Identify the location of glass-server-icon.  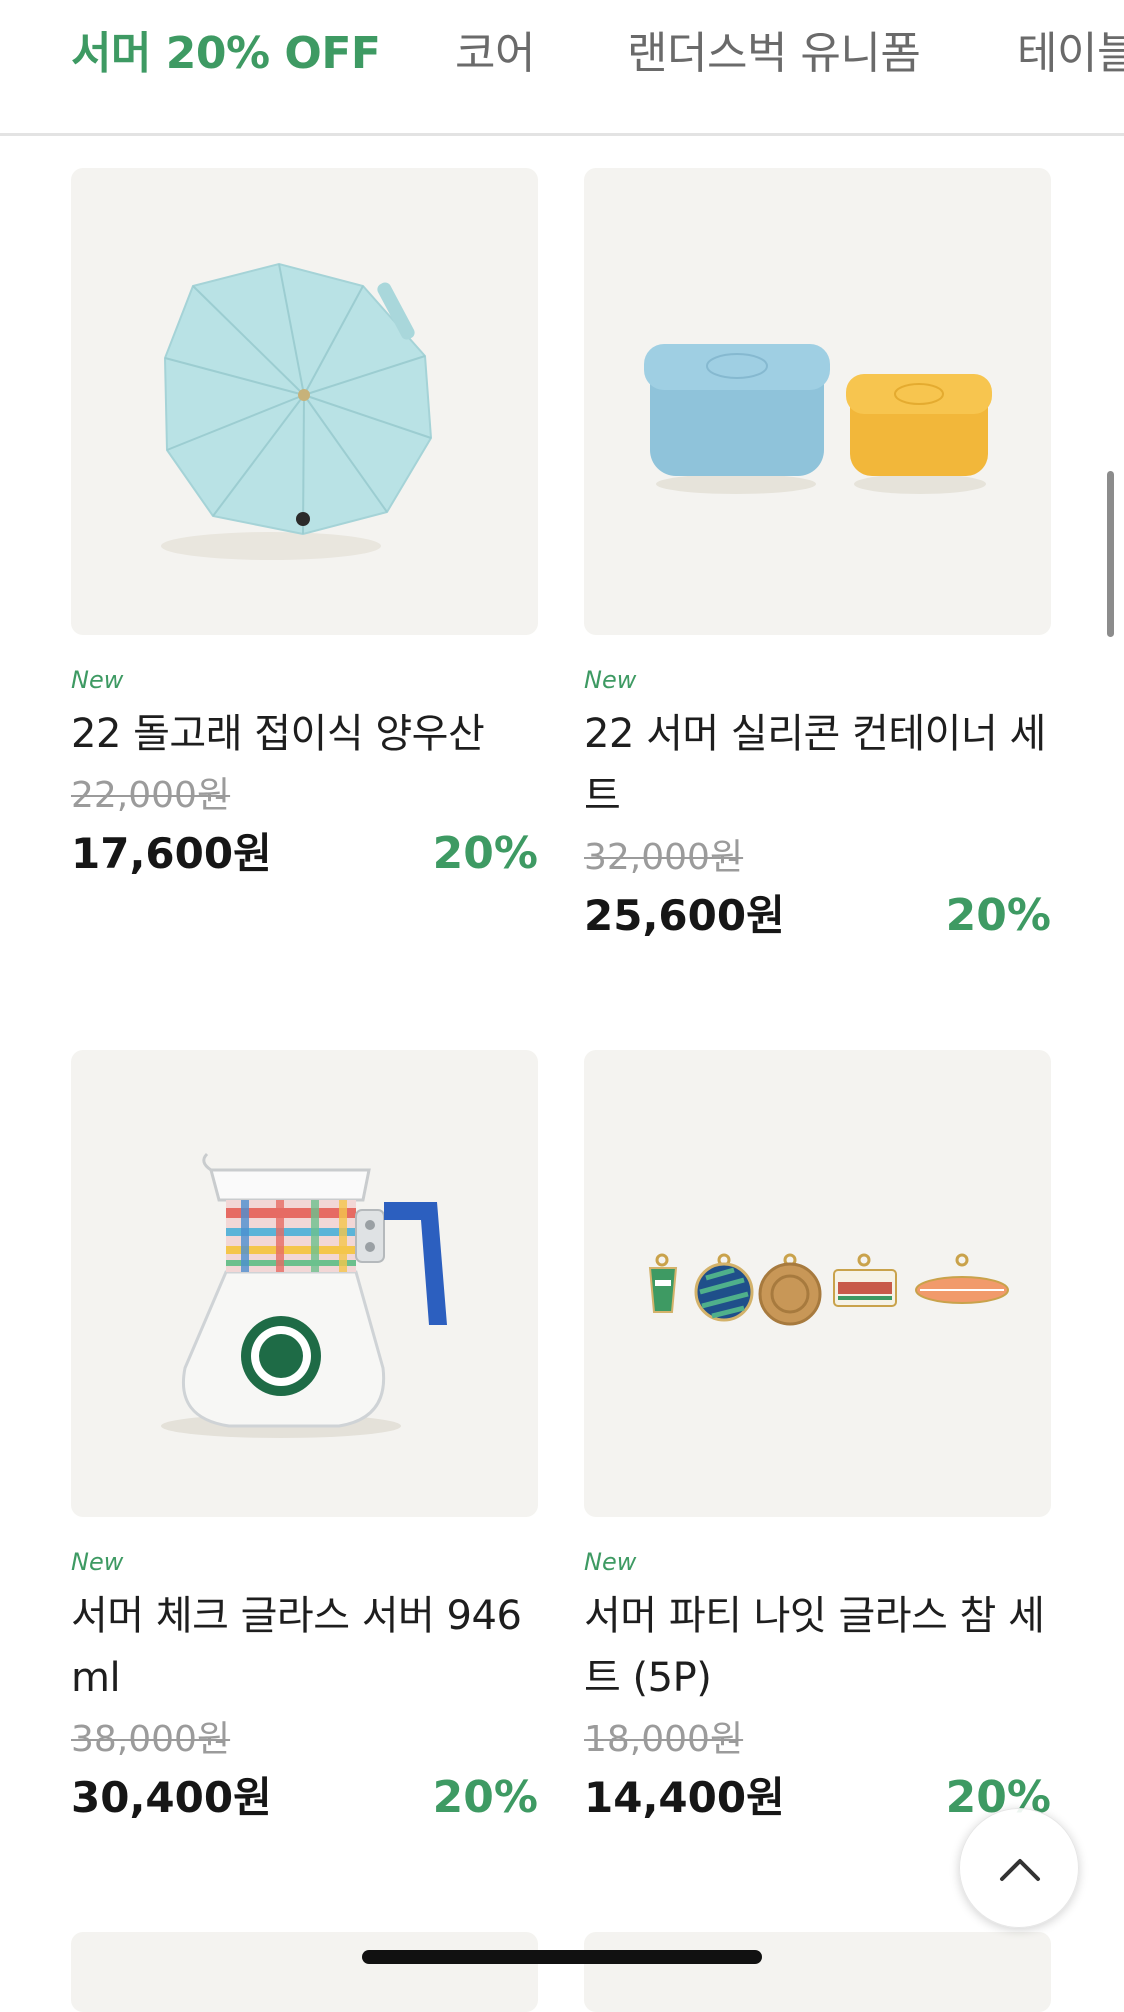
(304, 1295).